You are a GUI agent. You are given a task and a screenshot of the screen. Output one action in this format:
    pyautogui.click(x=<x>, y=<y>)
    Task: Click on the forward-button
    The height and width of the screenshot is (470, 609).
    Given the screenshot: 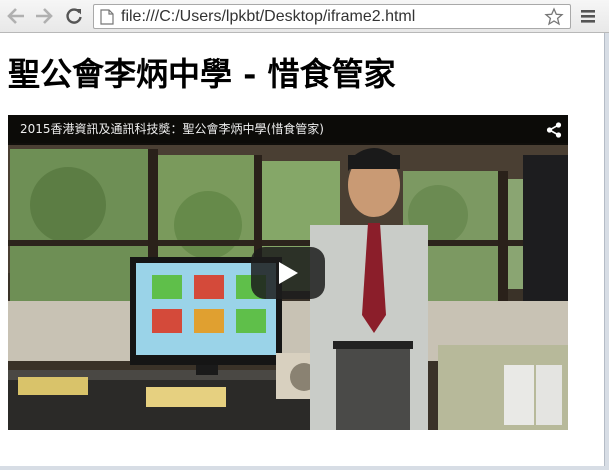 What is the action you would take?
    pyautogui.click(x=44, y=16)
    